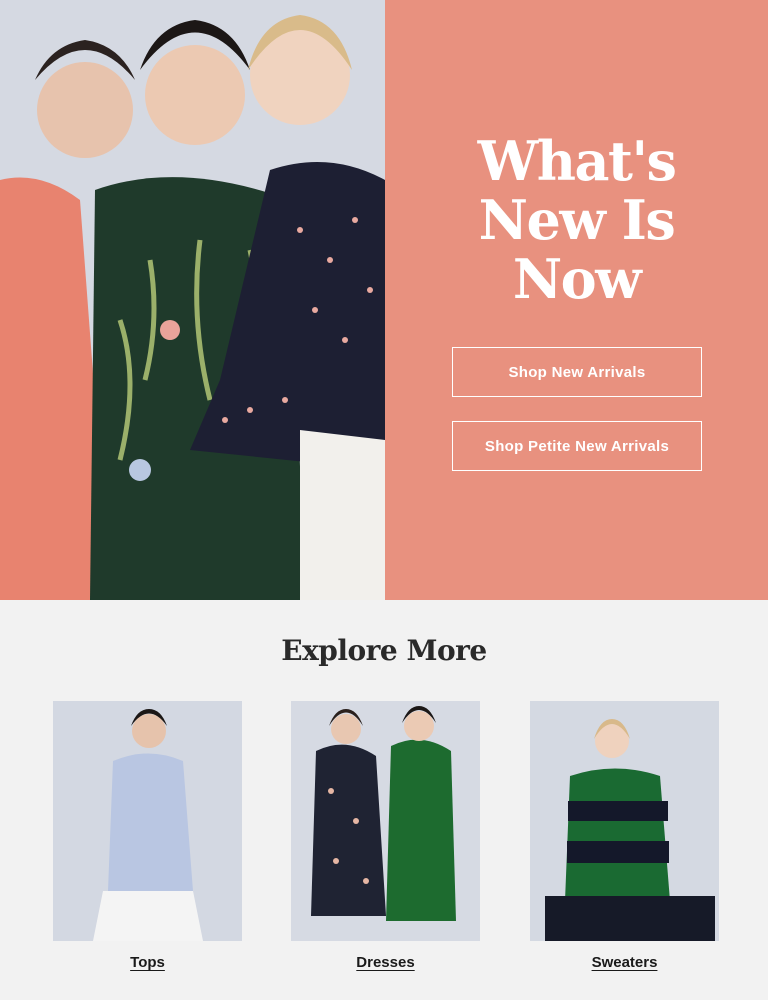  I want to click on tops-model-illustration, so click(147, 821).